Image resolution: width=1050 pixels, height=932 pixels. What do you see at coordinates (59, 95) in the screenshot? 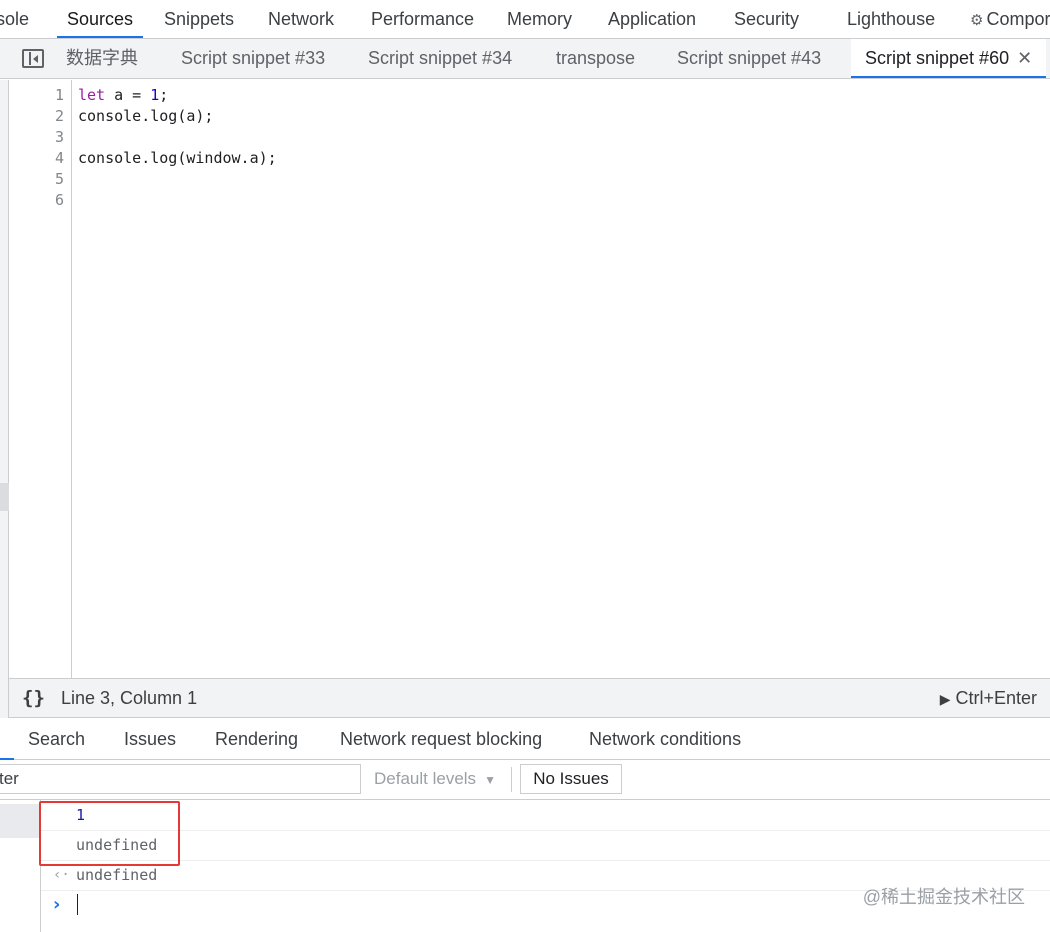
I see `line-number: 1` at bounding box center [59, 95].